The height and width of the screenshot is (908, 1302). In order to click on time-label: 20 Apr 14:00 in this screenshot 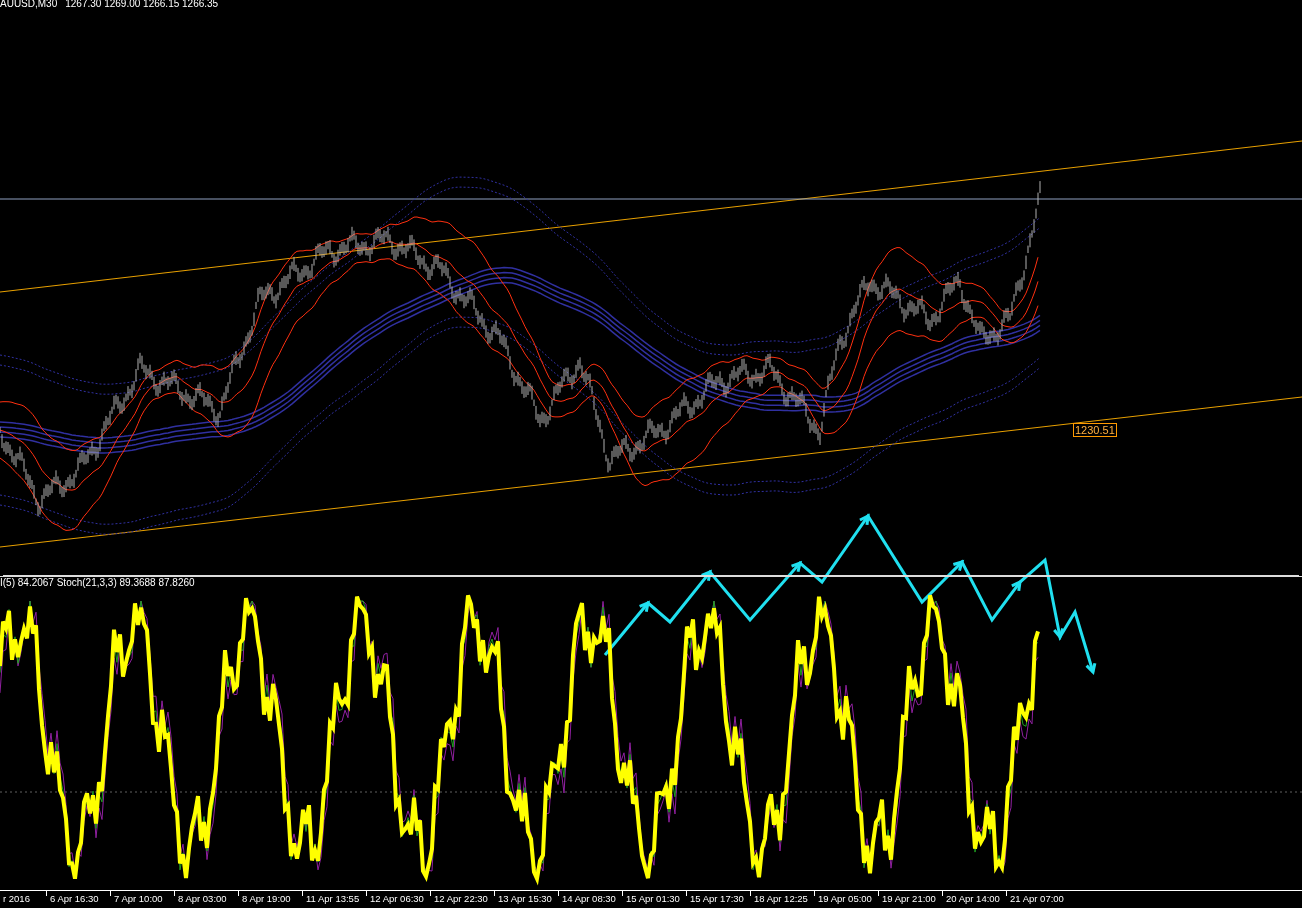, I will do `click(973, 899)`.